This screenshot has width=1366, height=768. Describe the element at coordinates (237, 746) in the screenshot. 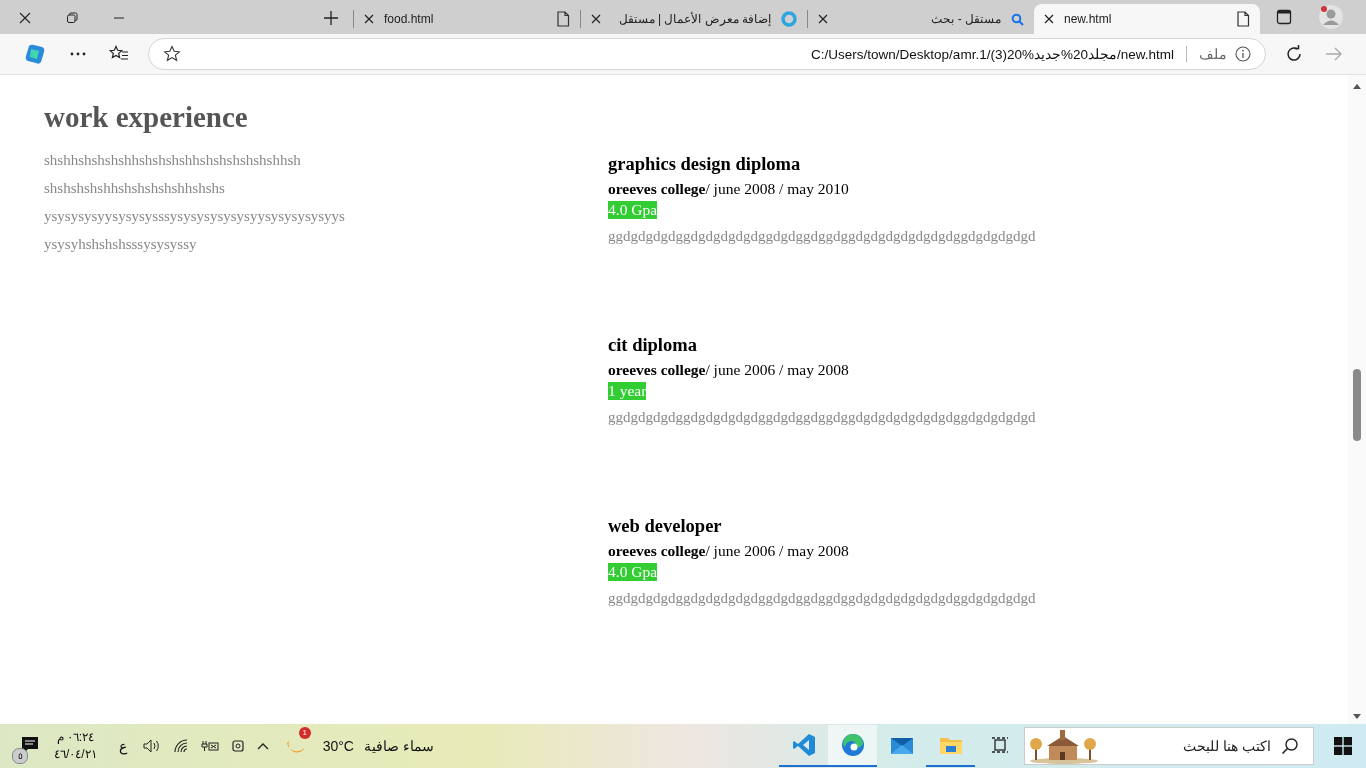

I see `camera-icon` at that location.